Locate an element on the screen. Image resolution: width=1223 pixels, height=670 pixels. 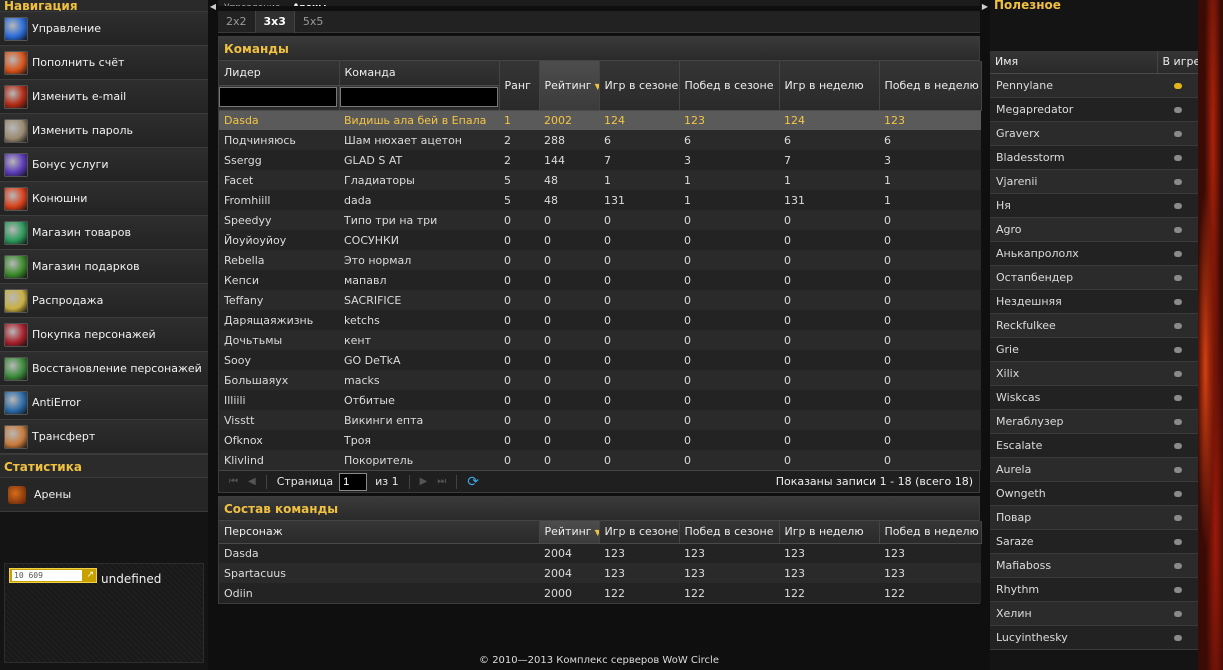
list-item: Grie is located at coordinates (1094, 349).